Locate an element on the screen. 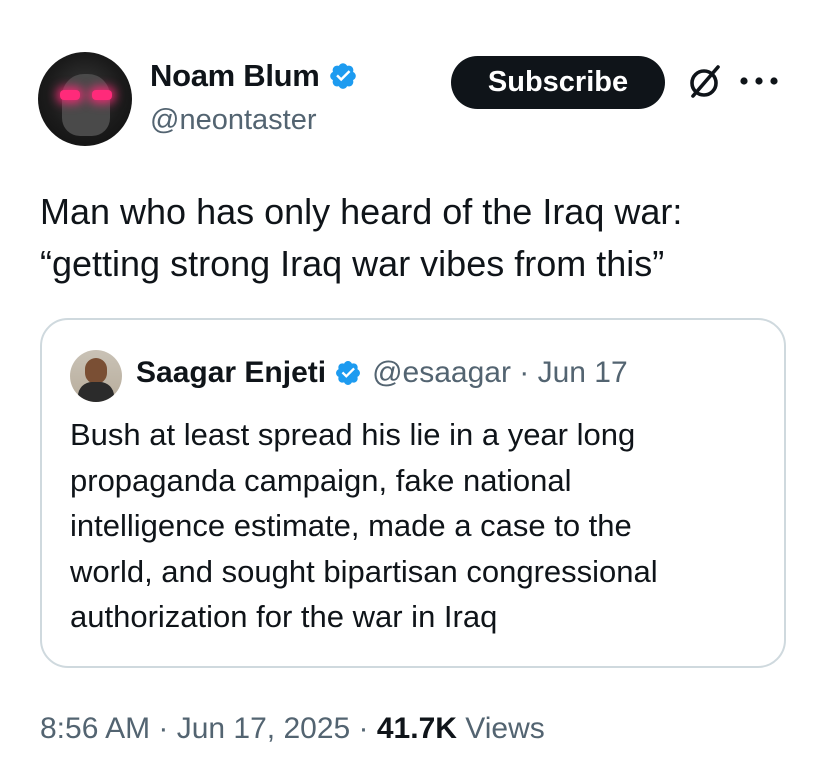  quoted-handle-date: @esaagar · Jun 17 is located at coordinates (500, 372).